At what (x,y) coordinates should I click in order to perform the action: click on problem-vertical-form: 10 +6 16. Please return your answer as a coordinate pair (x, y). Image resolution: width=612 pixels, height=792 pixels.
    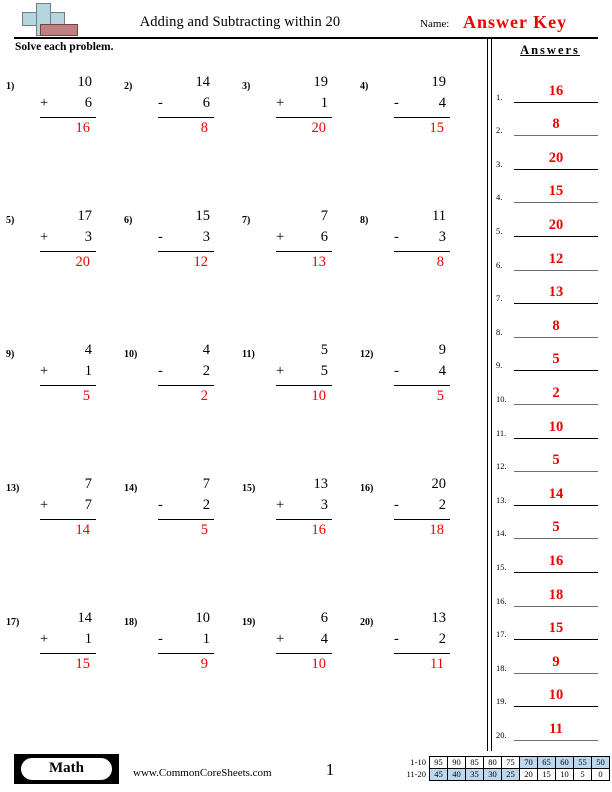
    Looking at the image, I should click on (69, 106).